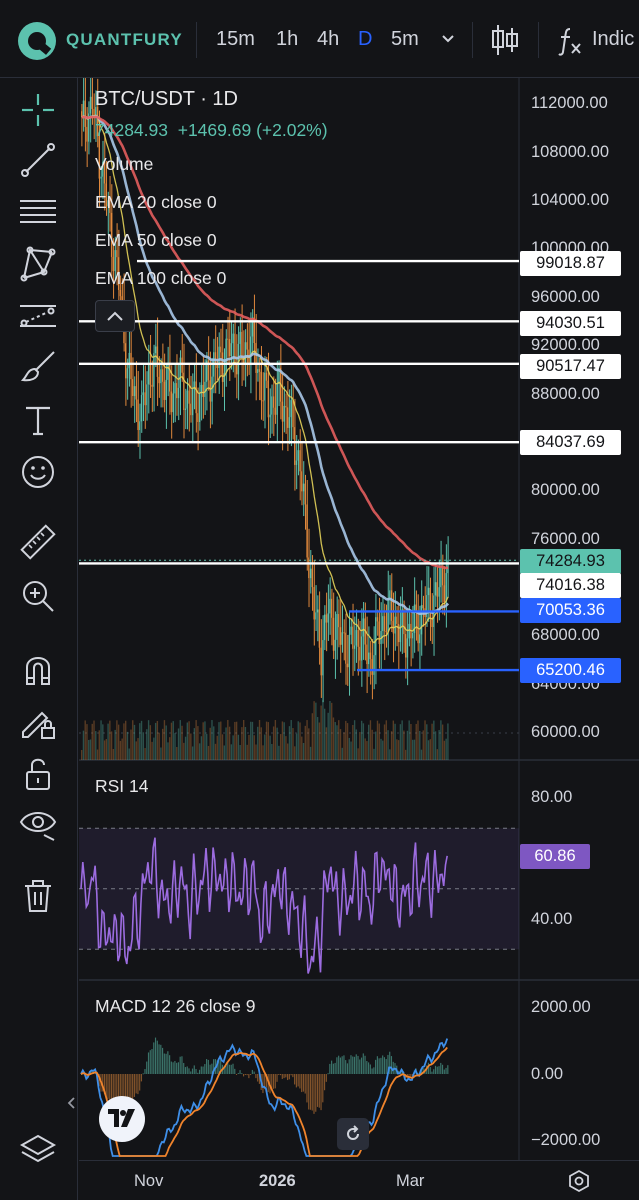 This screenshot has width=639, height=1200. What do you see at coordinates (166, 99) in the screenshot?
I see `symbol-title: BTC/USDT · 1D` at bounding box center [166, 99].